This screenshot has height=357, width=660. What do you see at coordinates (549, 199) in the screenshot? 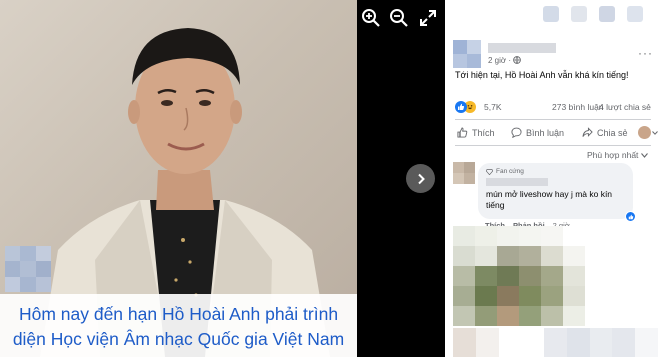
I see `comment-text: mún mở liveshow hay j mà ko kín tiếng` at bounding box center [549, 199].